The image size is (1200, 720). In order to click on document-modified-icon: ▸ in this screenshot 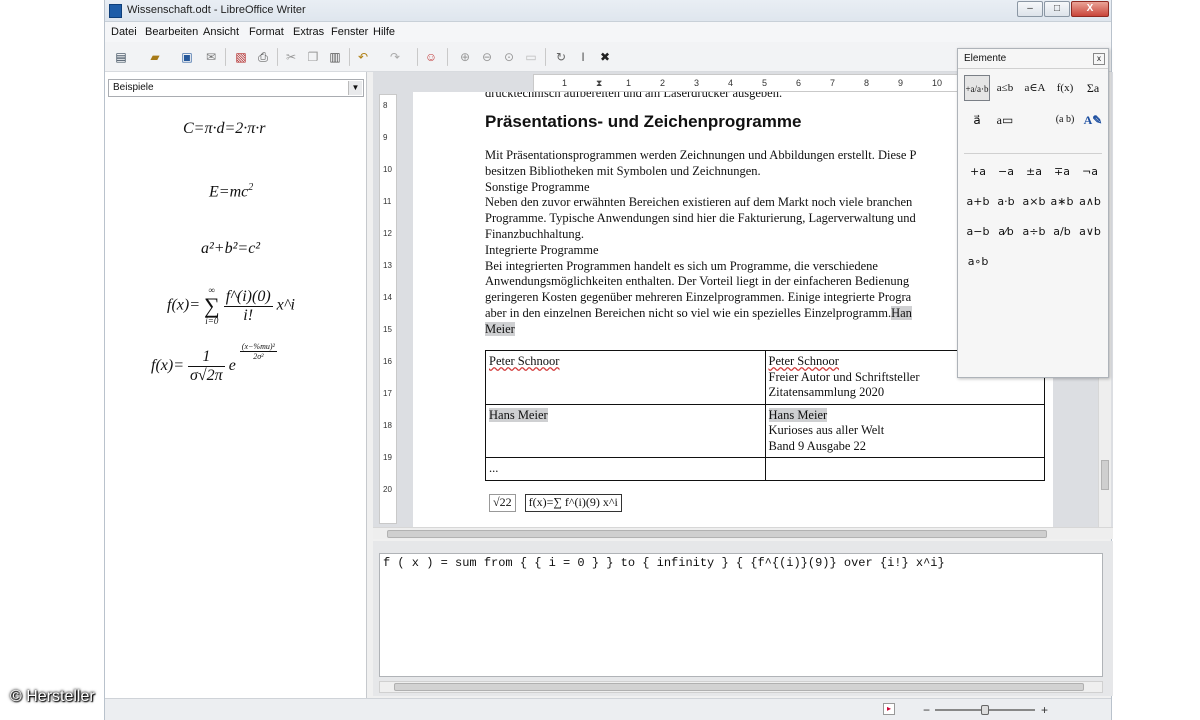, I will do `click(889, 709)`.